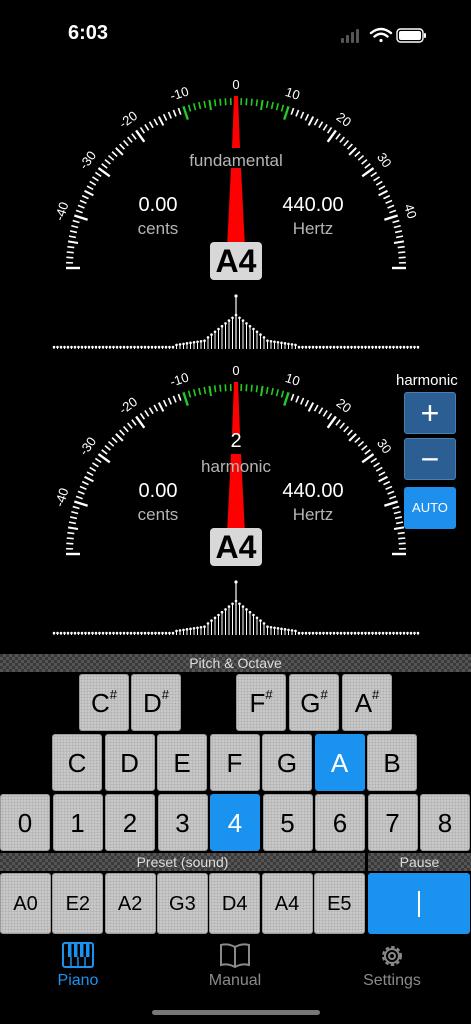 This screenshot has width=471, height=1024. Describe the element at coordinates (165, 694) in the screenshot. I see `sharp-sign: #` at that location.